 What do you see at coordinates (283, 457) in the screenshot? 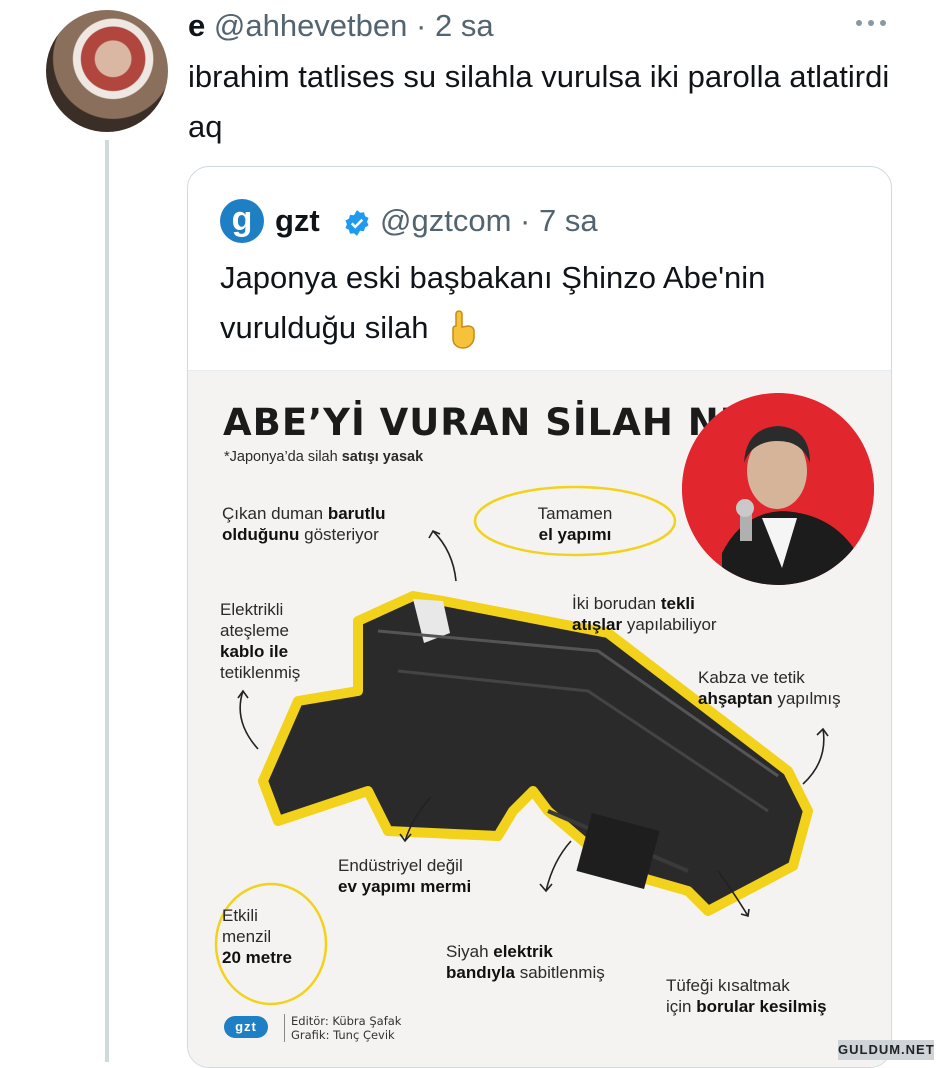
I see `subtitle-plain: *Japonya’da silah` at bounding box center [283, 457].